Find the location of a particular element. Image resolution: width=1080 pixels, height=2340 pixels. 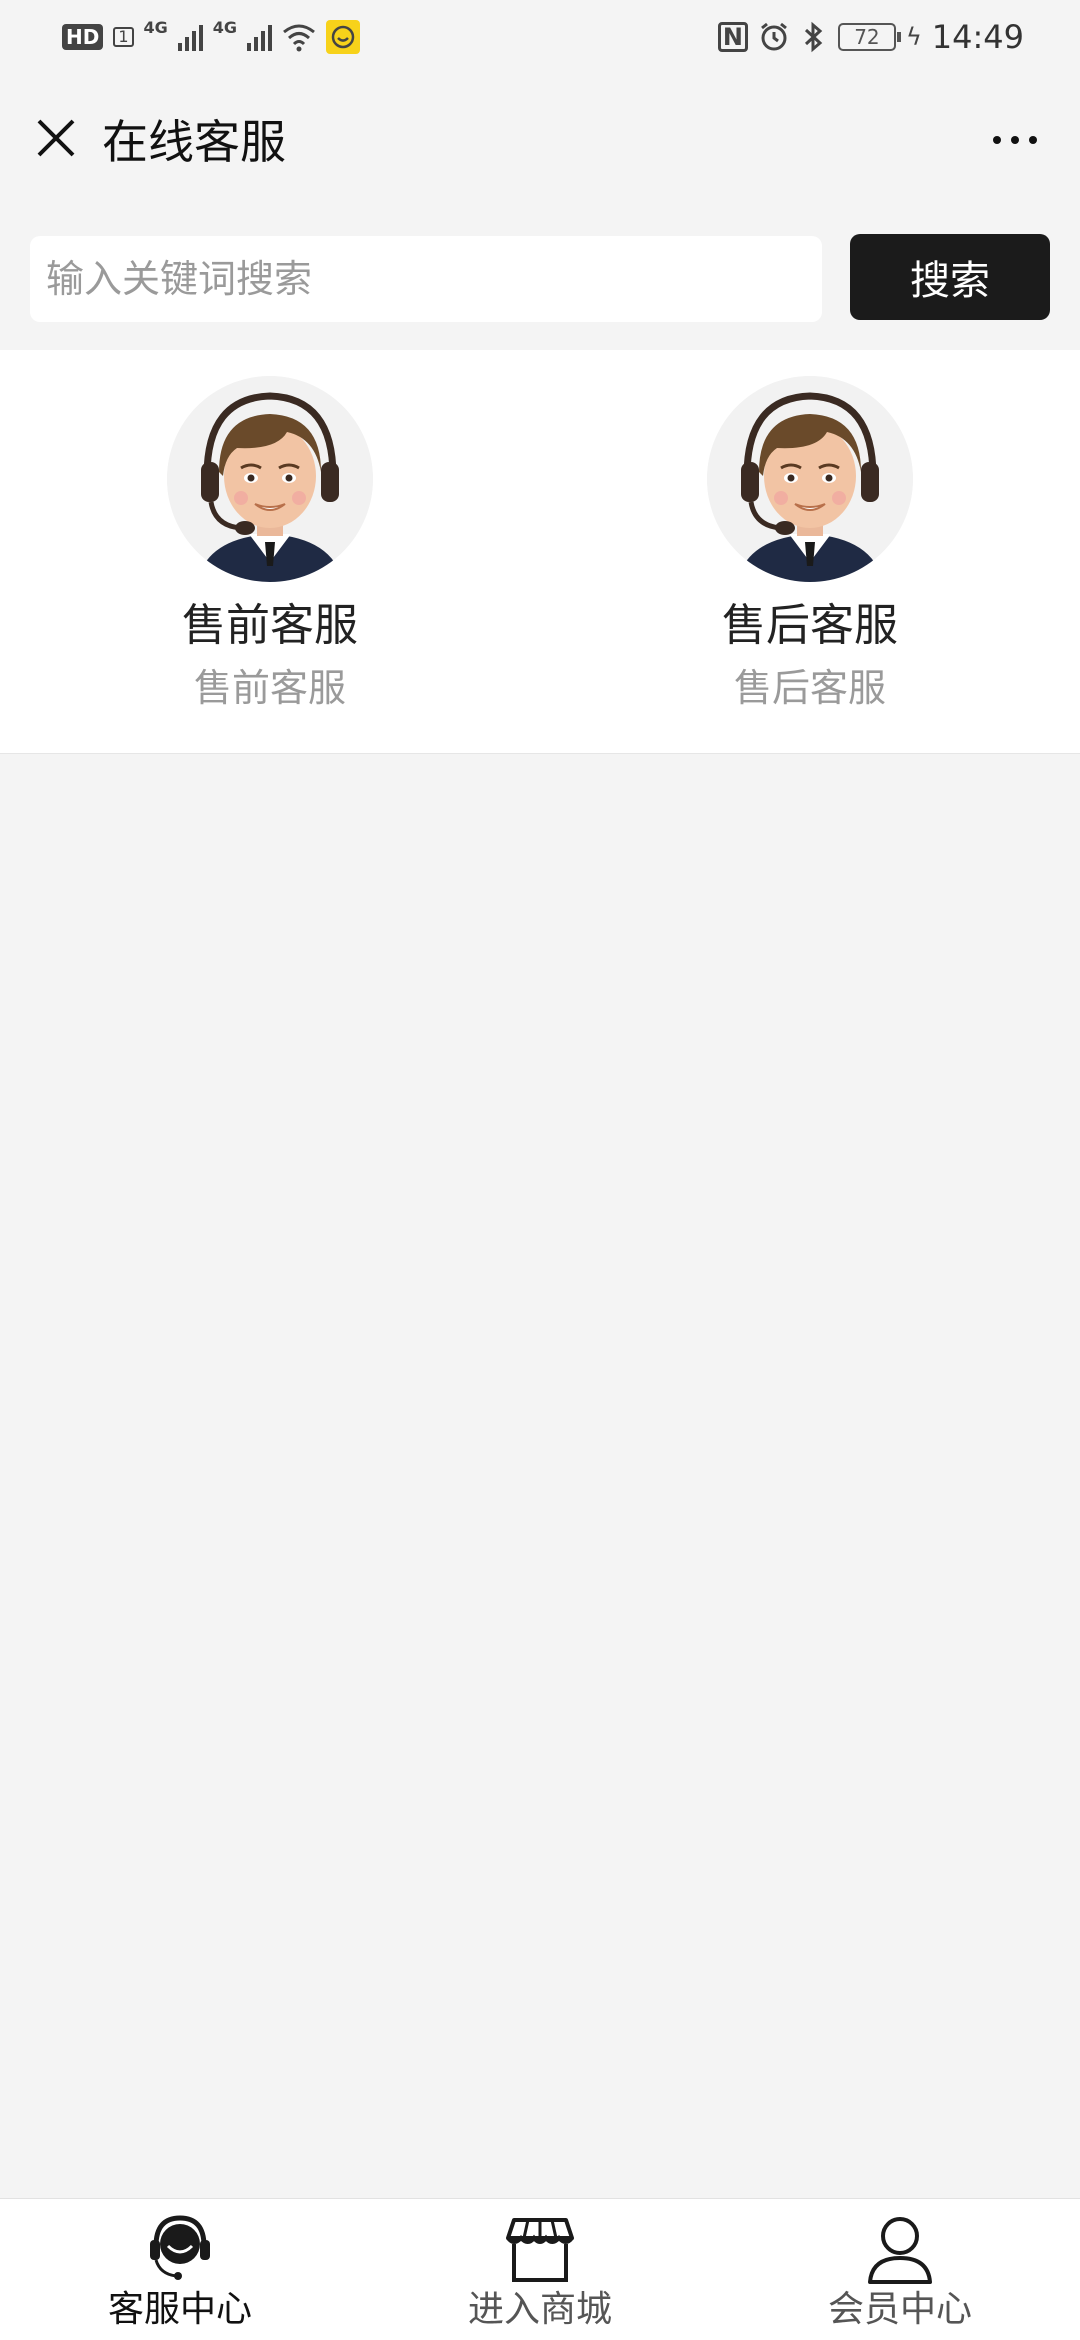

agent-name: 售前客服 is located at coordinates (270, 625).